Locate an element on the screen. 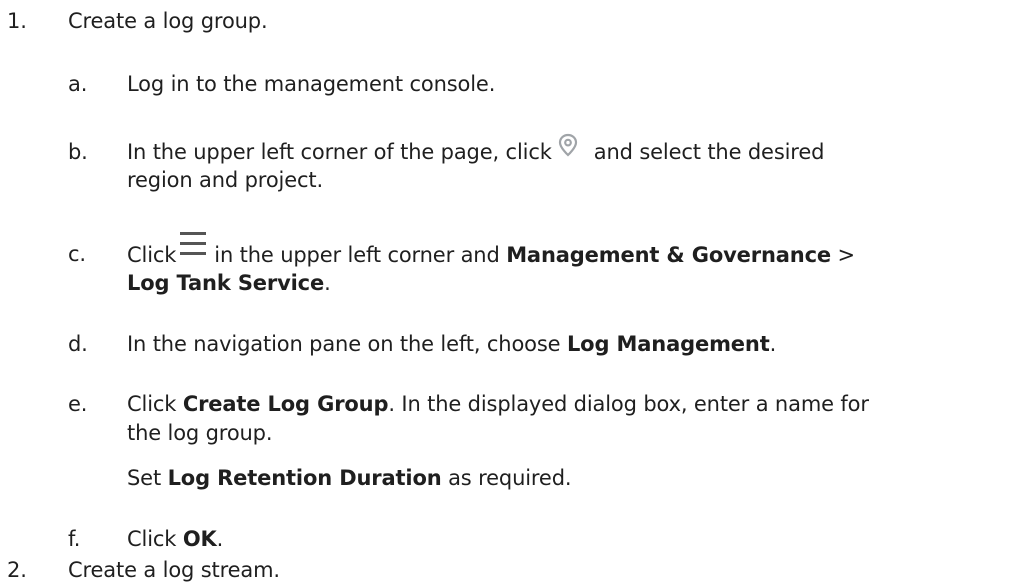 This screenshot has height=583, width=1033. location-pin-icon is located at coordinates (568, 145).